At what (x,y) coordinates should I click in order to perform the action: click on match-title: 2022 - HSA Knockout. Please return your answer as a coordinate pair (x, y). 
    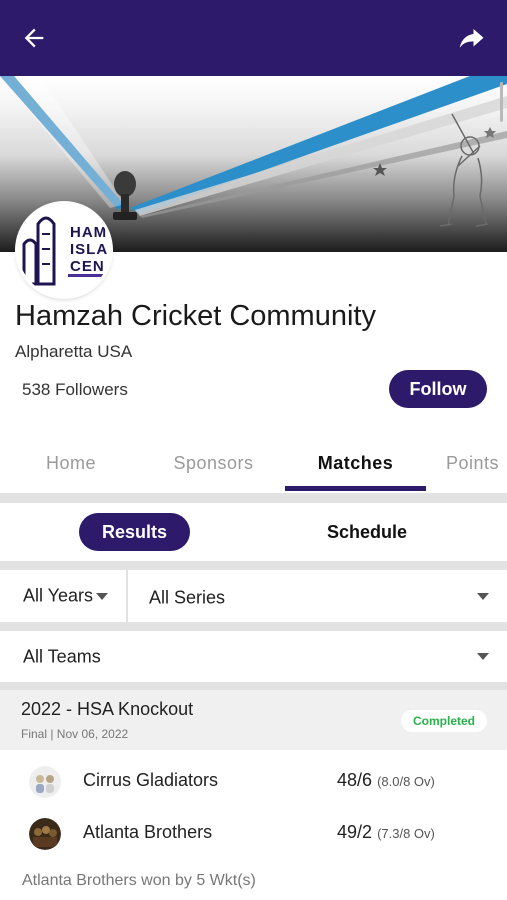
    Looking at the image, I should click on (107, 709).